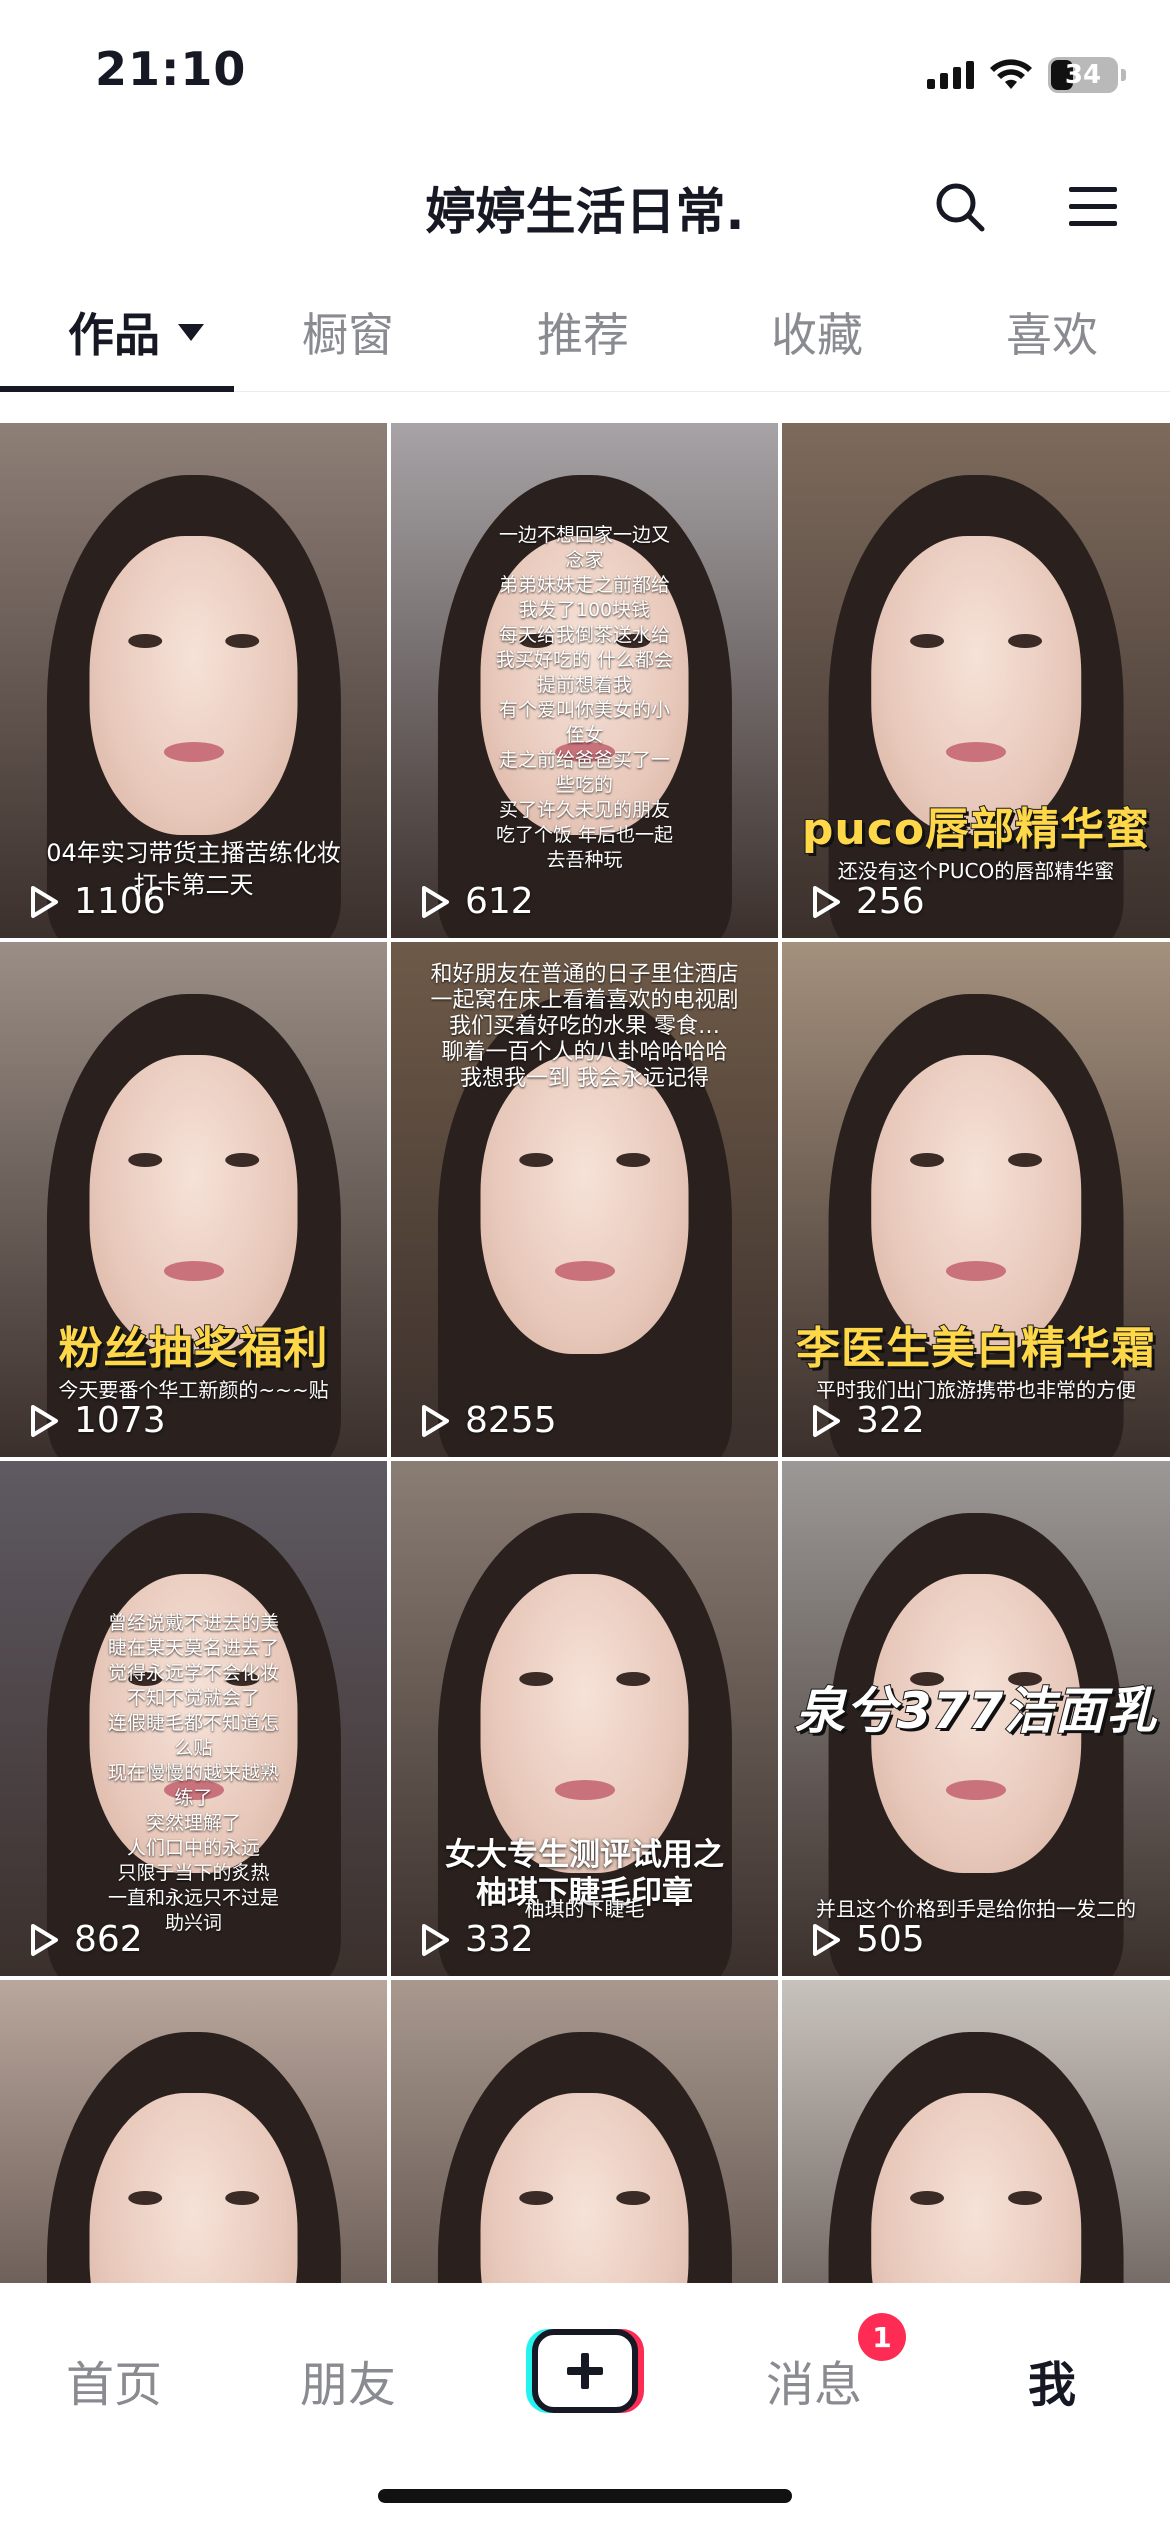  I want to click on video-subtitle: 并且这个价格到手是给你拍一发二的, so click(976, 1909).